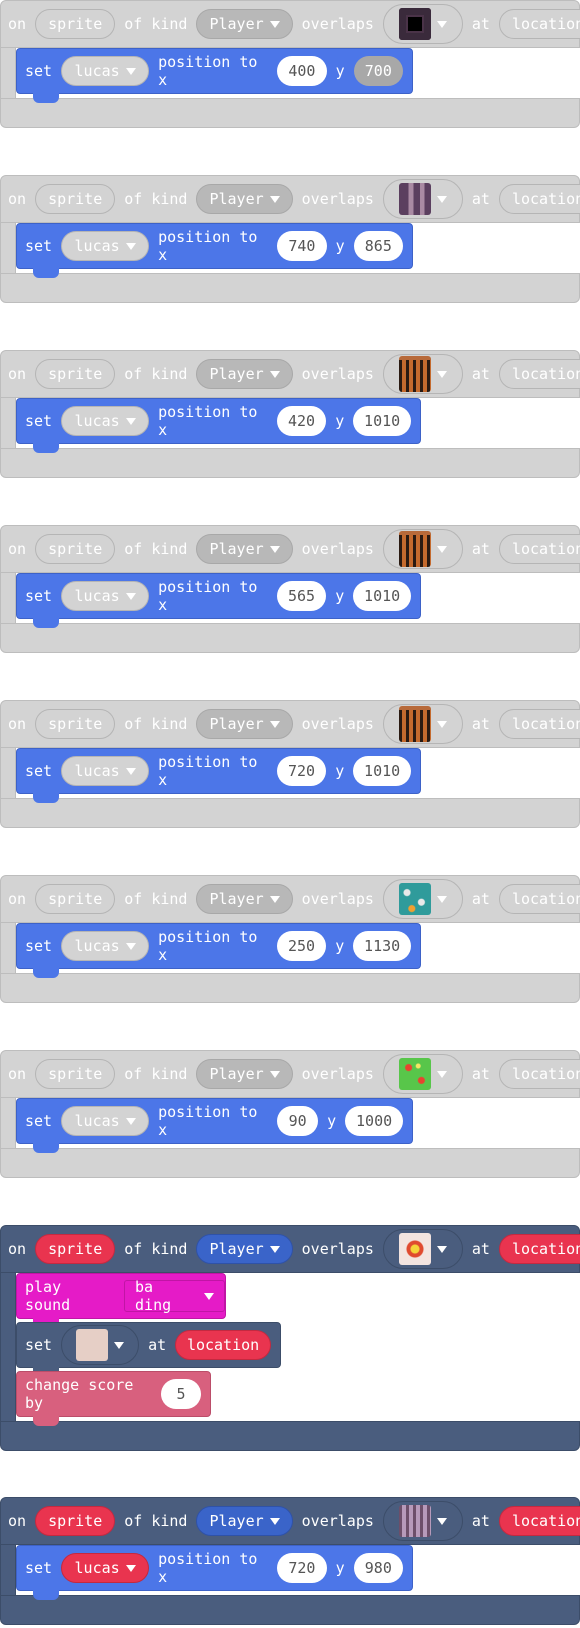  Describe the element at coordinates (480, 1521) in the screenshot. I see `at-label: at` at that location.